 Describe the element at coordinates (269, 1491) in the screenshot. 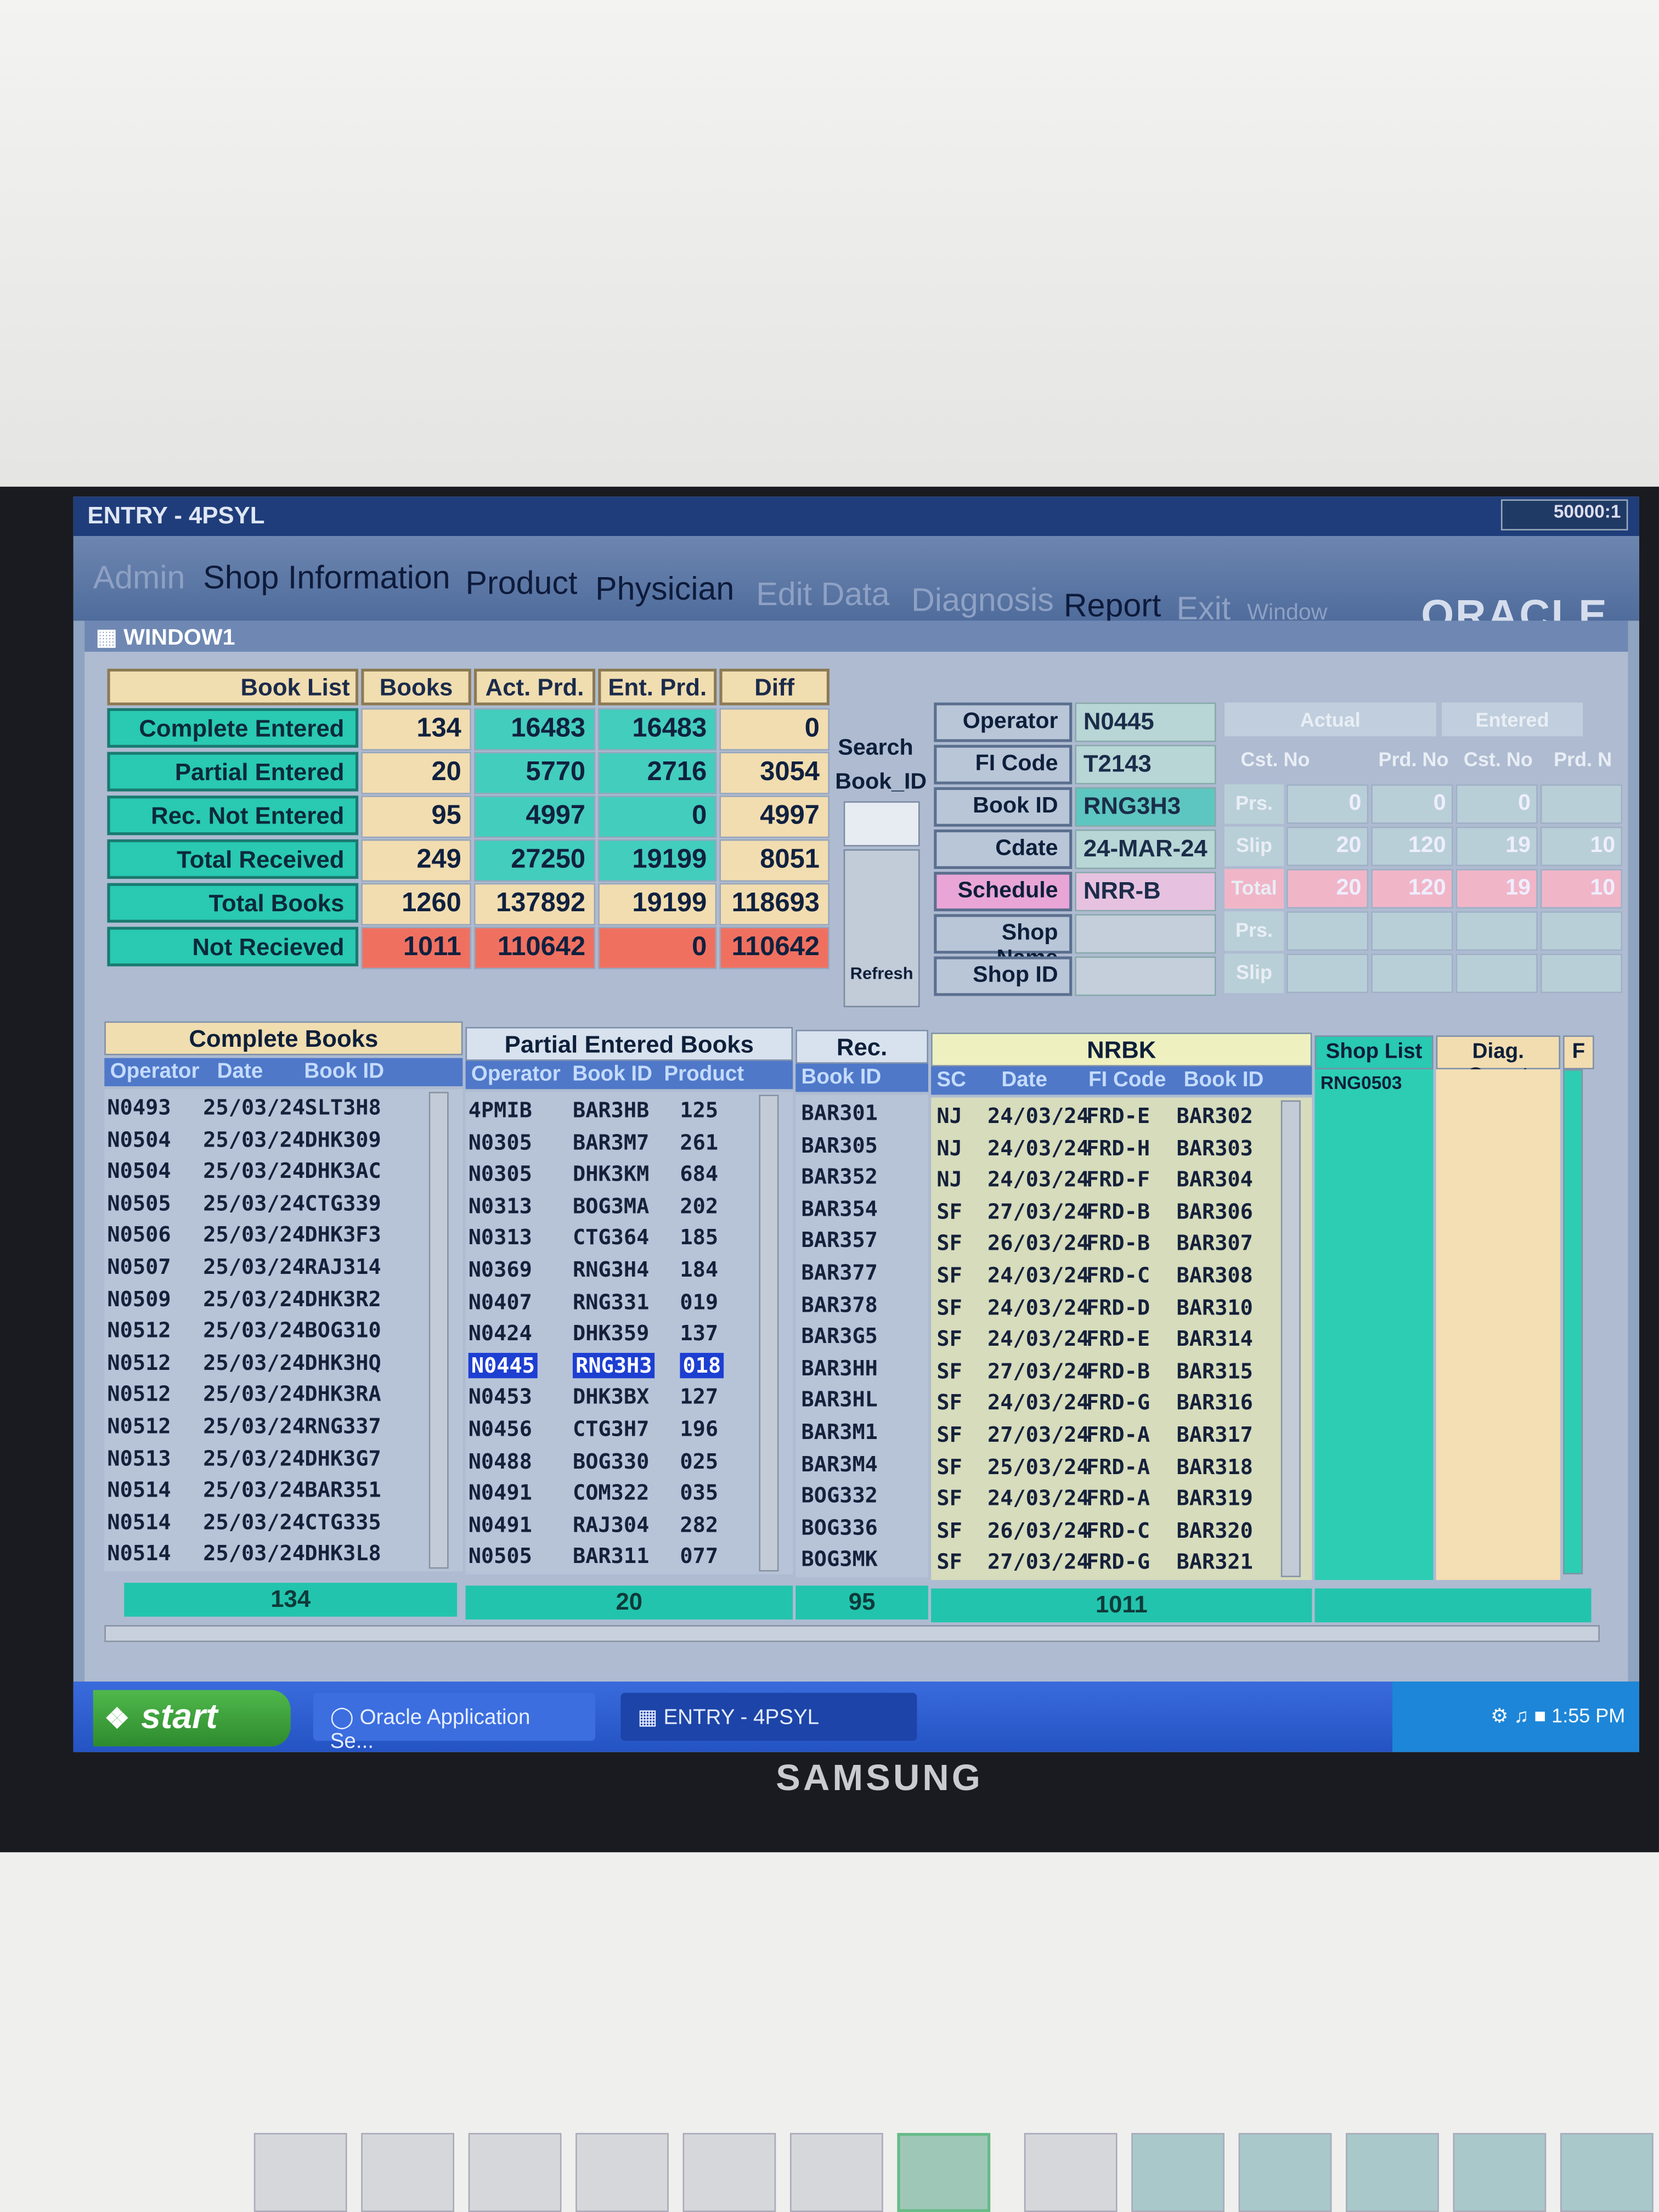

I see `complete-book-row: N0514 25/03/24 BAR351` at that location.